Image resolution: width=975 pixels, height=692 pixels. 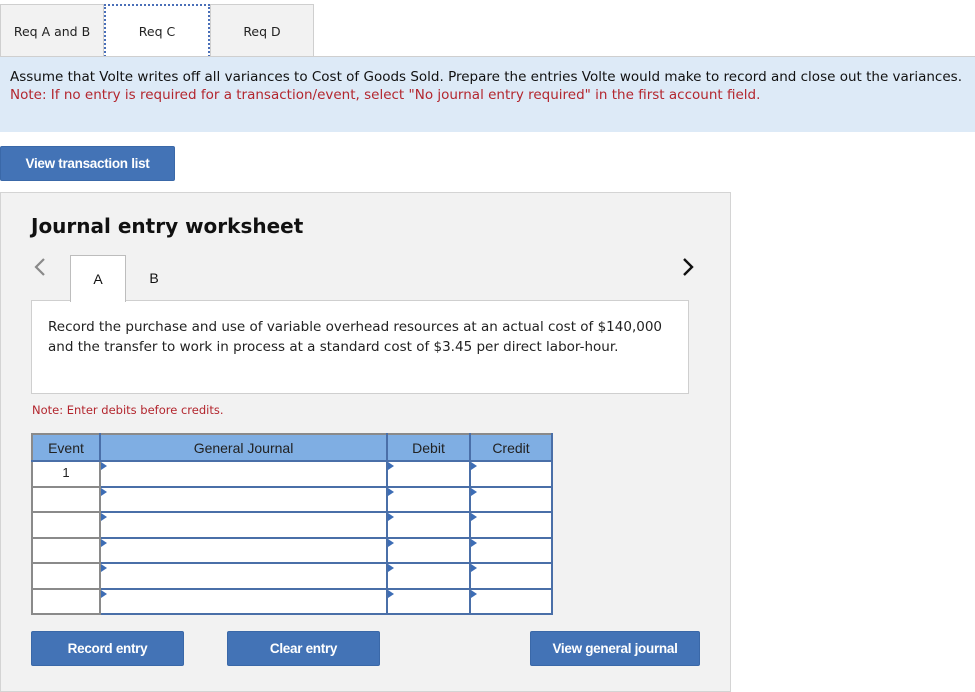 I want to click on worksheet-title: Journal entry worksheet, so click(x=167, y=226).